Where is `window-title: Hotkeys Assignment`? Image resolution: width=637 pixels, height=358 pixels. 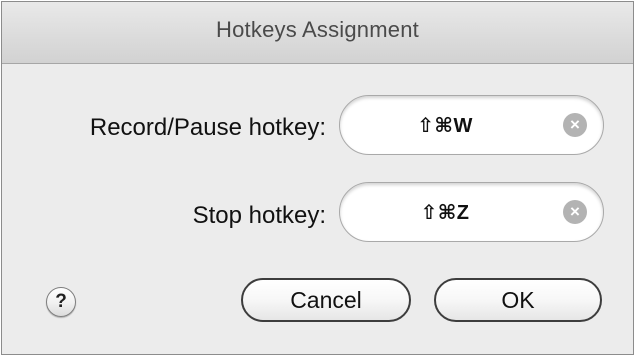 window-title: Hotkeys Assignment is located at coordinates (317, 29).